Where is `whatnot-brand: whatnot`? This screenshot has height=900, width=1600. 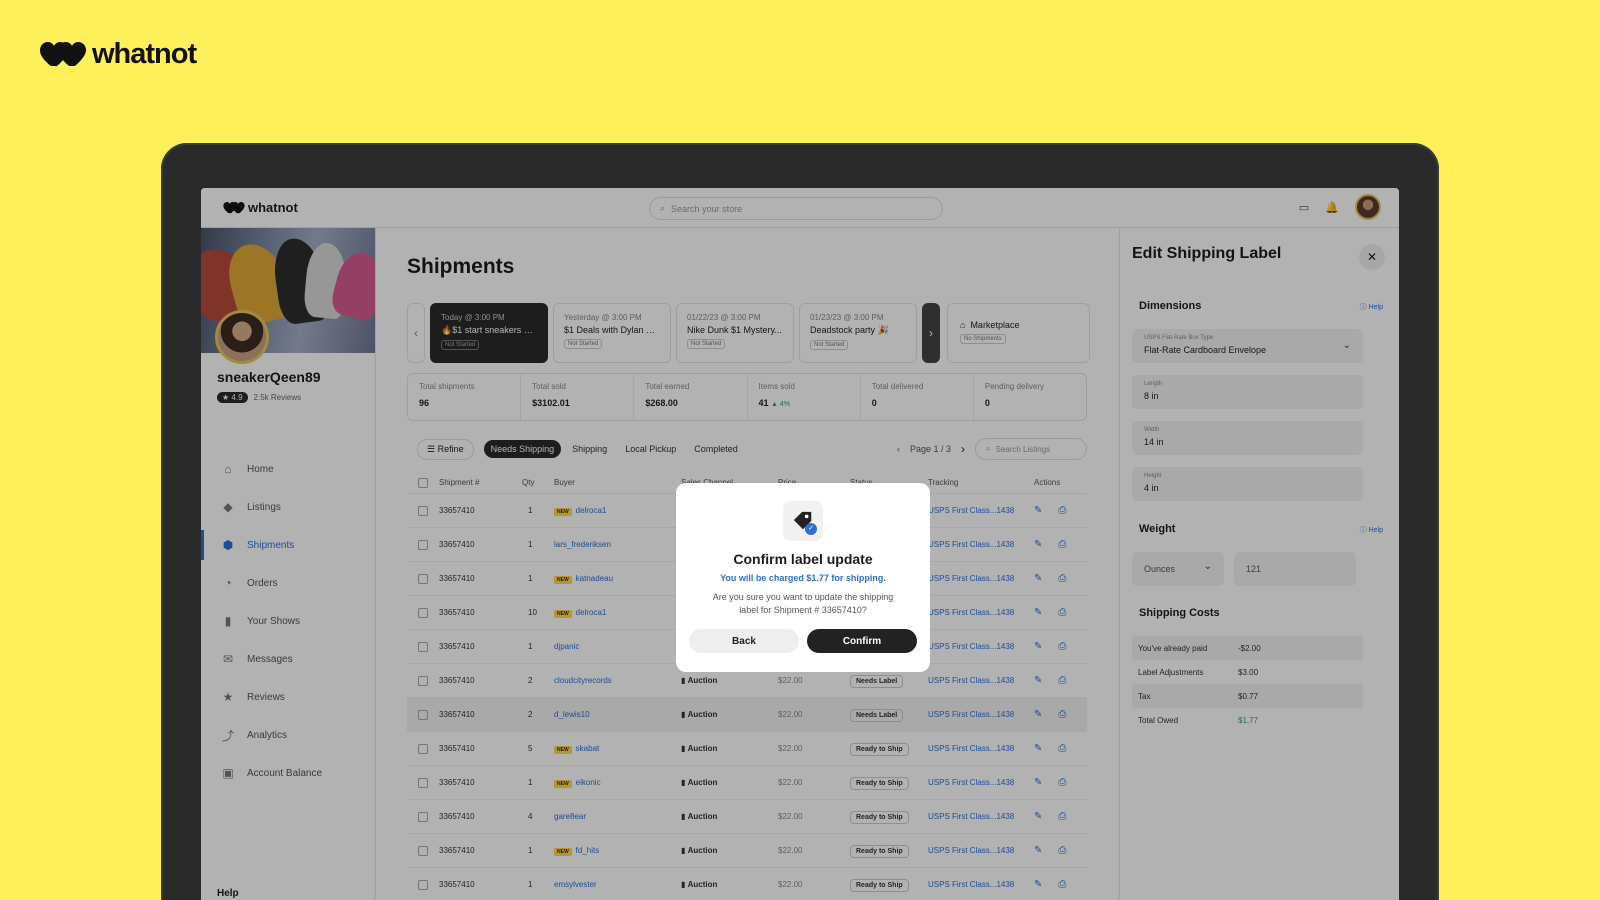 whatnot-brand: whatnot is located at coordinates (118, 54).